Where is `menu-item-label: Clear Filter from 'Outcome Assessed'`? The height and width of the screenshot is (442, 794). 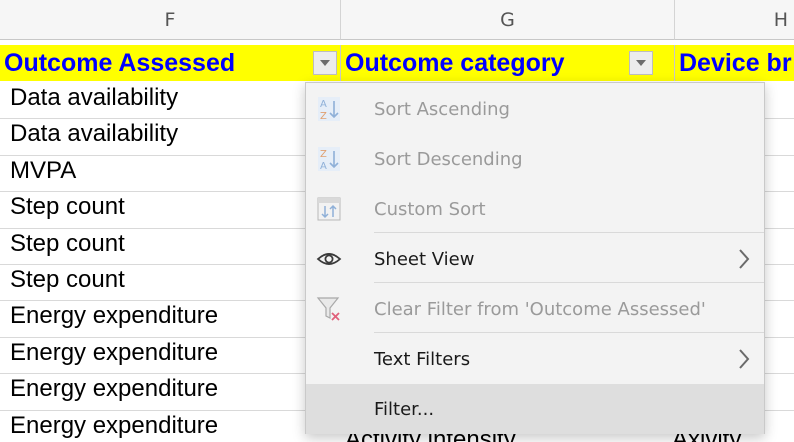
menu-item-label: Clear Filter from 'Outcome Assessed' is located at coordinates (540, 309).